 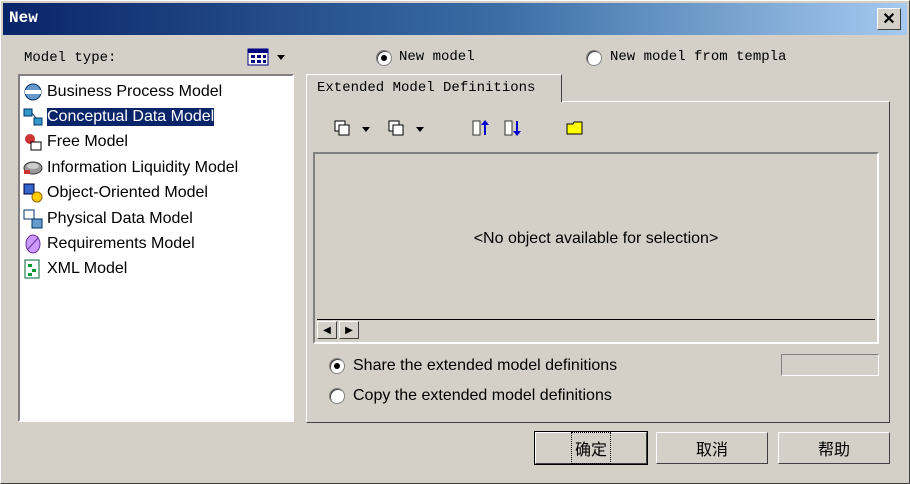 I want to click on new-model-from-template-radio, so click(x=594, y=58).